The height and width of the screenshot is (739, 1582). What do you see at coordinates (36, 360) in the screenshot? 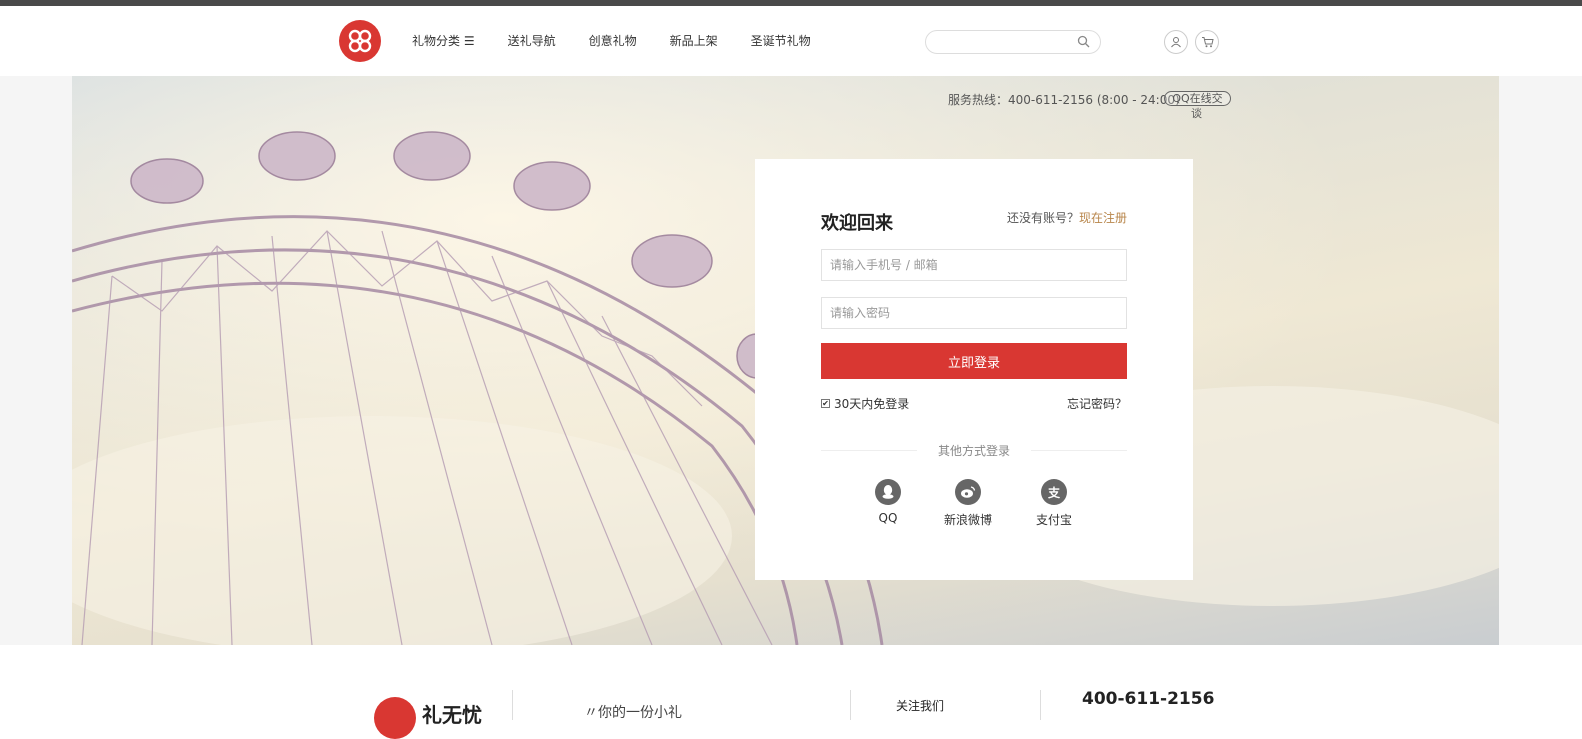
I see `hero-side-left` at bounding box center [36, 360].